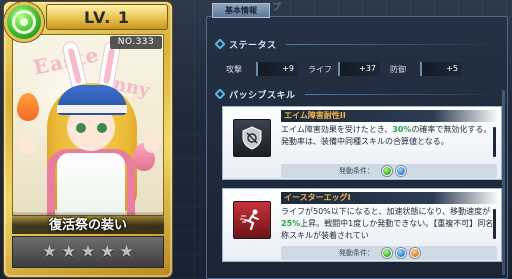 The width and height of the screenshot is (512, 279). Describe the element at coordinates (252, 138) in the screenshot. I see `shield-icon` at that location.